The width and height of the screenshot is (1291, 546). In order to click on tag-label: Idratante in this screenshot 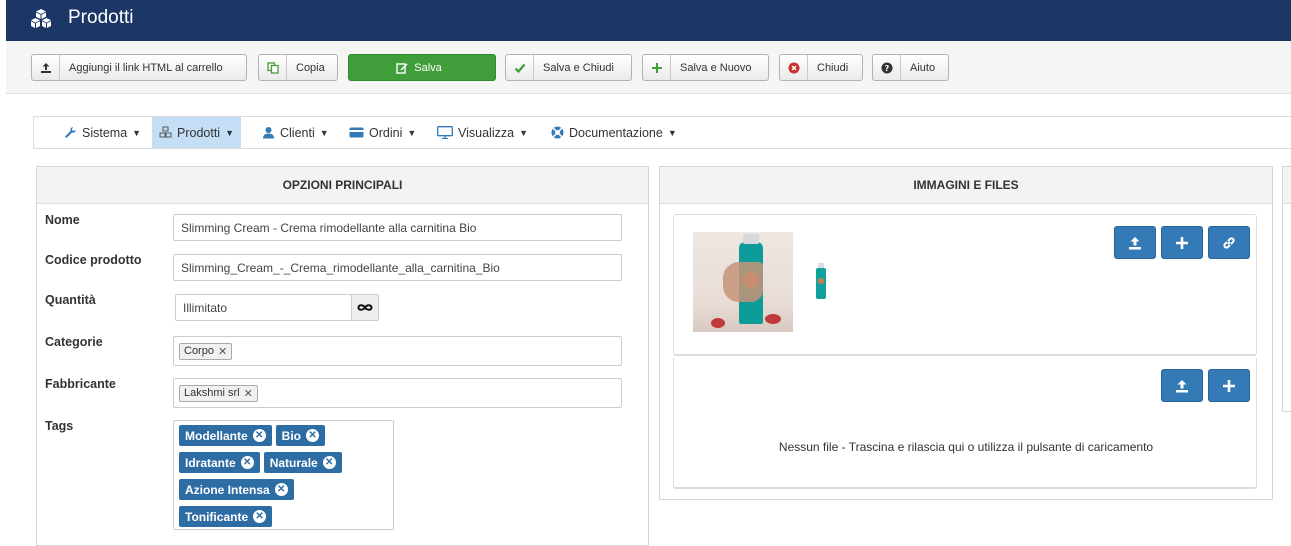, I will do `click(210, 462)`.